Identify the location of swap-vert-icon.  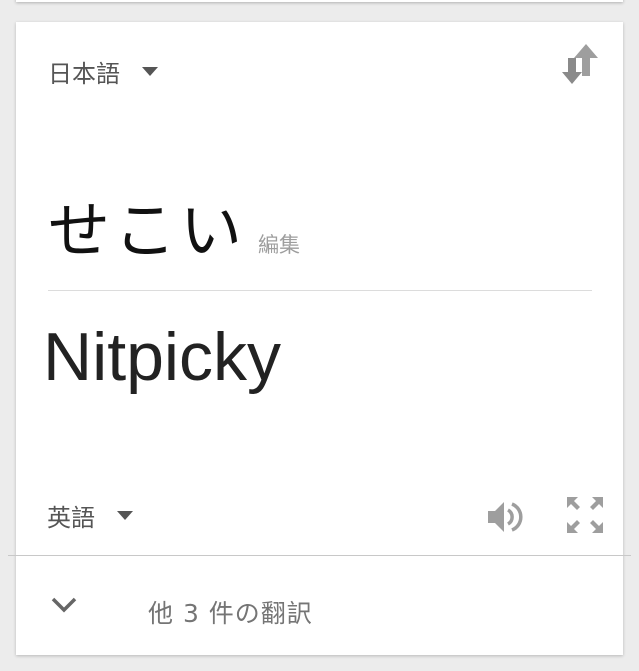
(580, 64).